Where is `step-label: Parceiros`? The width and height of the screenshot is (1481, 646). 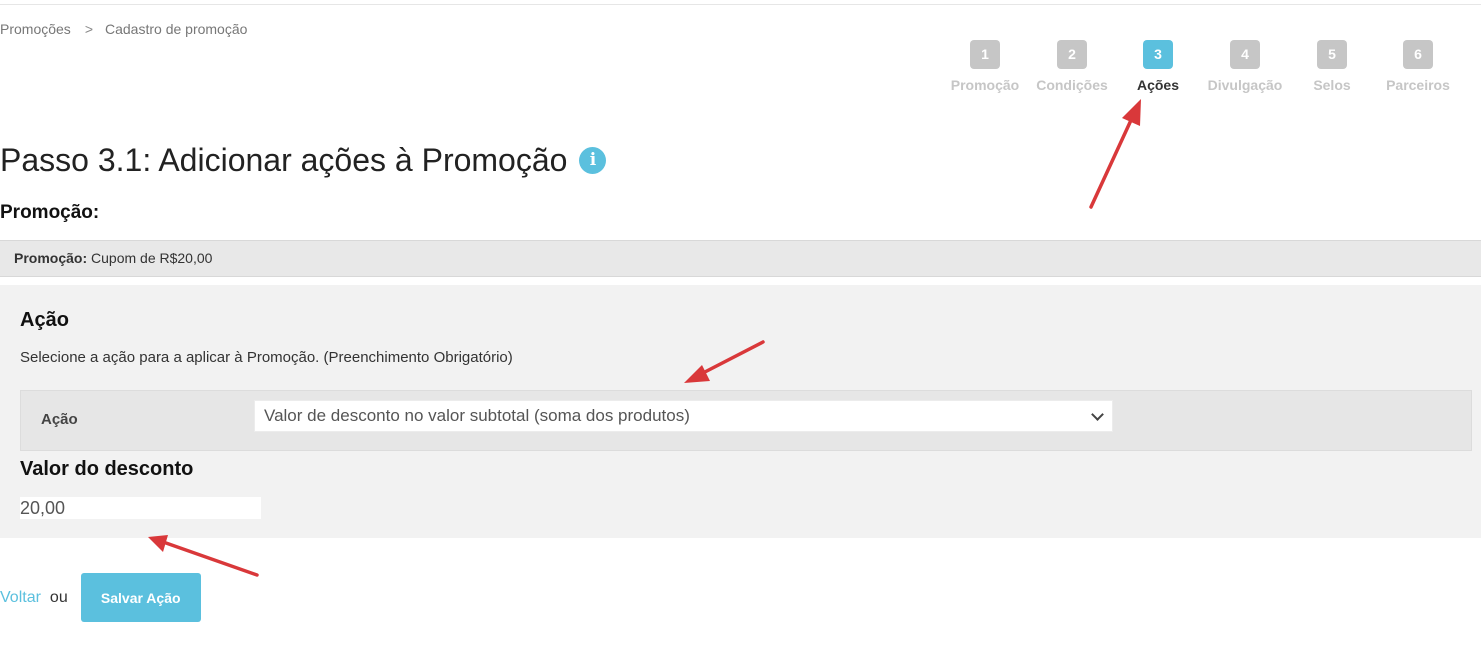
step-label: Parceiros is located at coordinates (1418, 85).